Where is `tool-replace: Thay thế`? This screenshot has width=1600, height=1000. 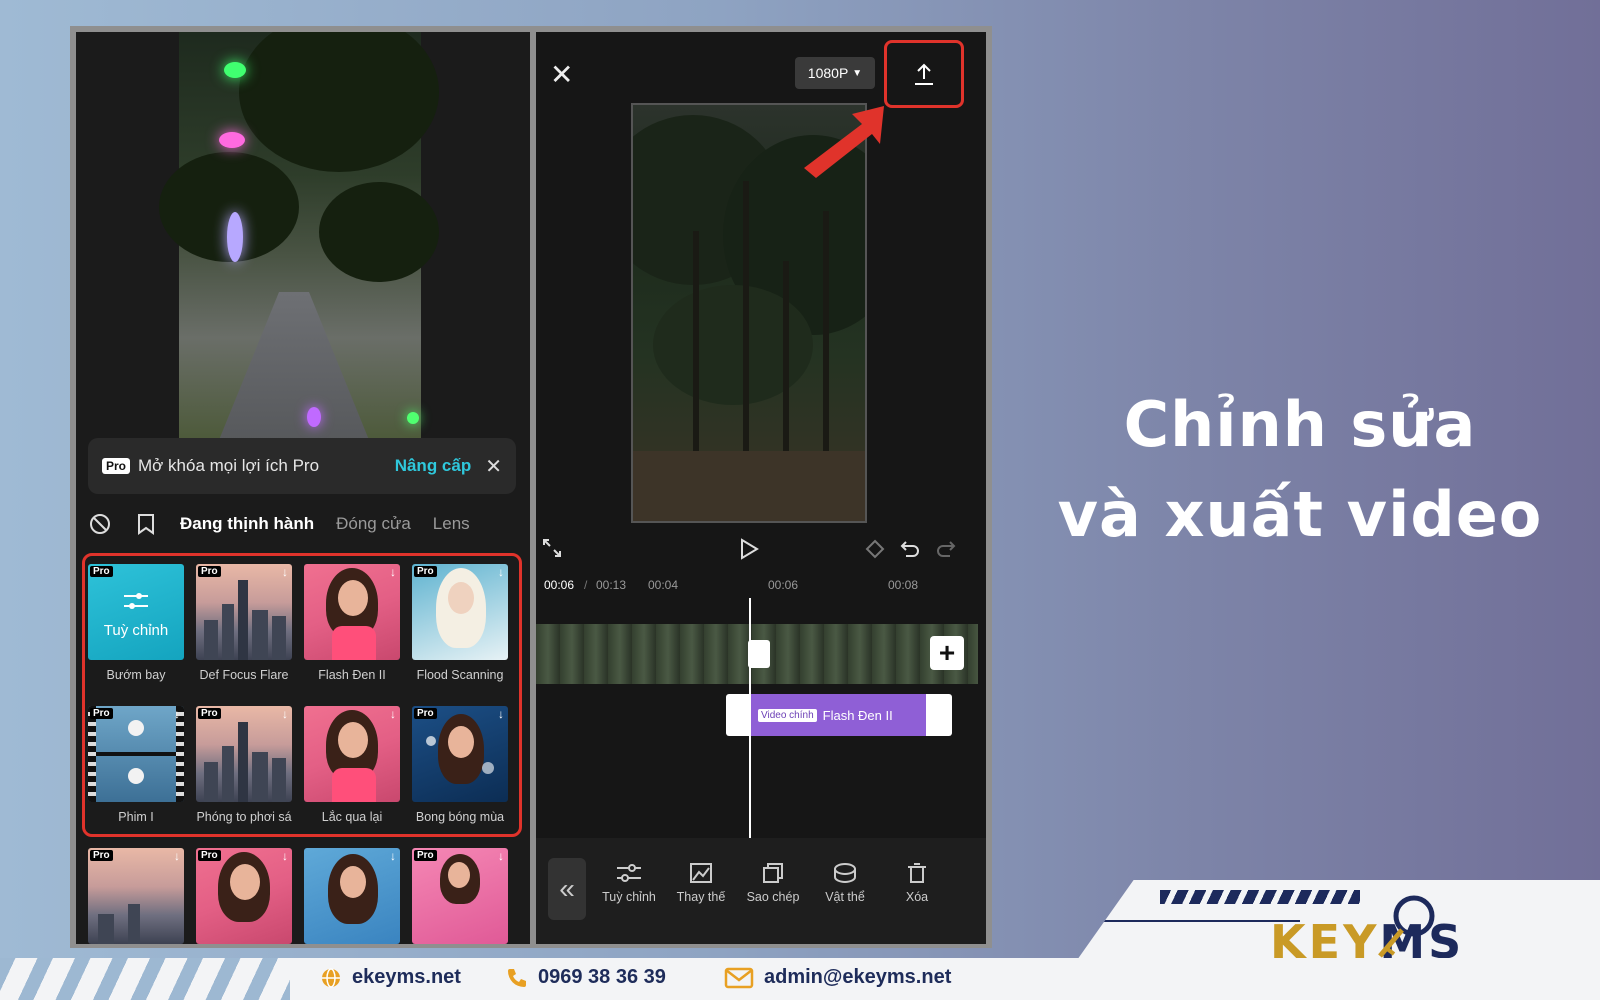
tool-replace: Thay thế is located at coordinates (701, 883).